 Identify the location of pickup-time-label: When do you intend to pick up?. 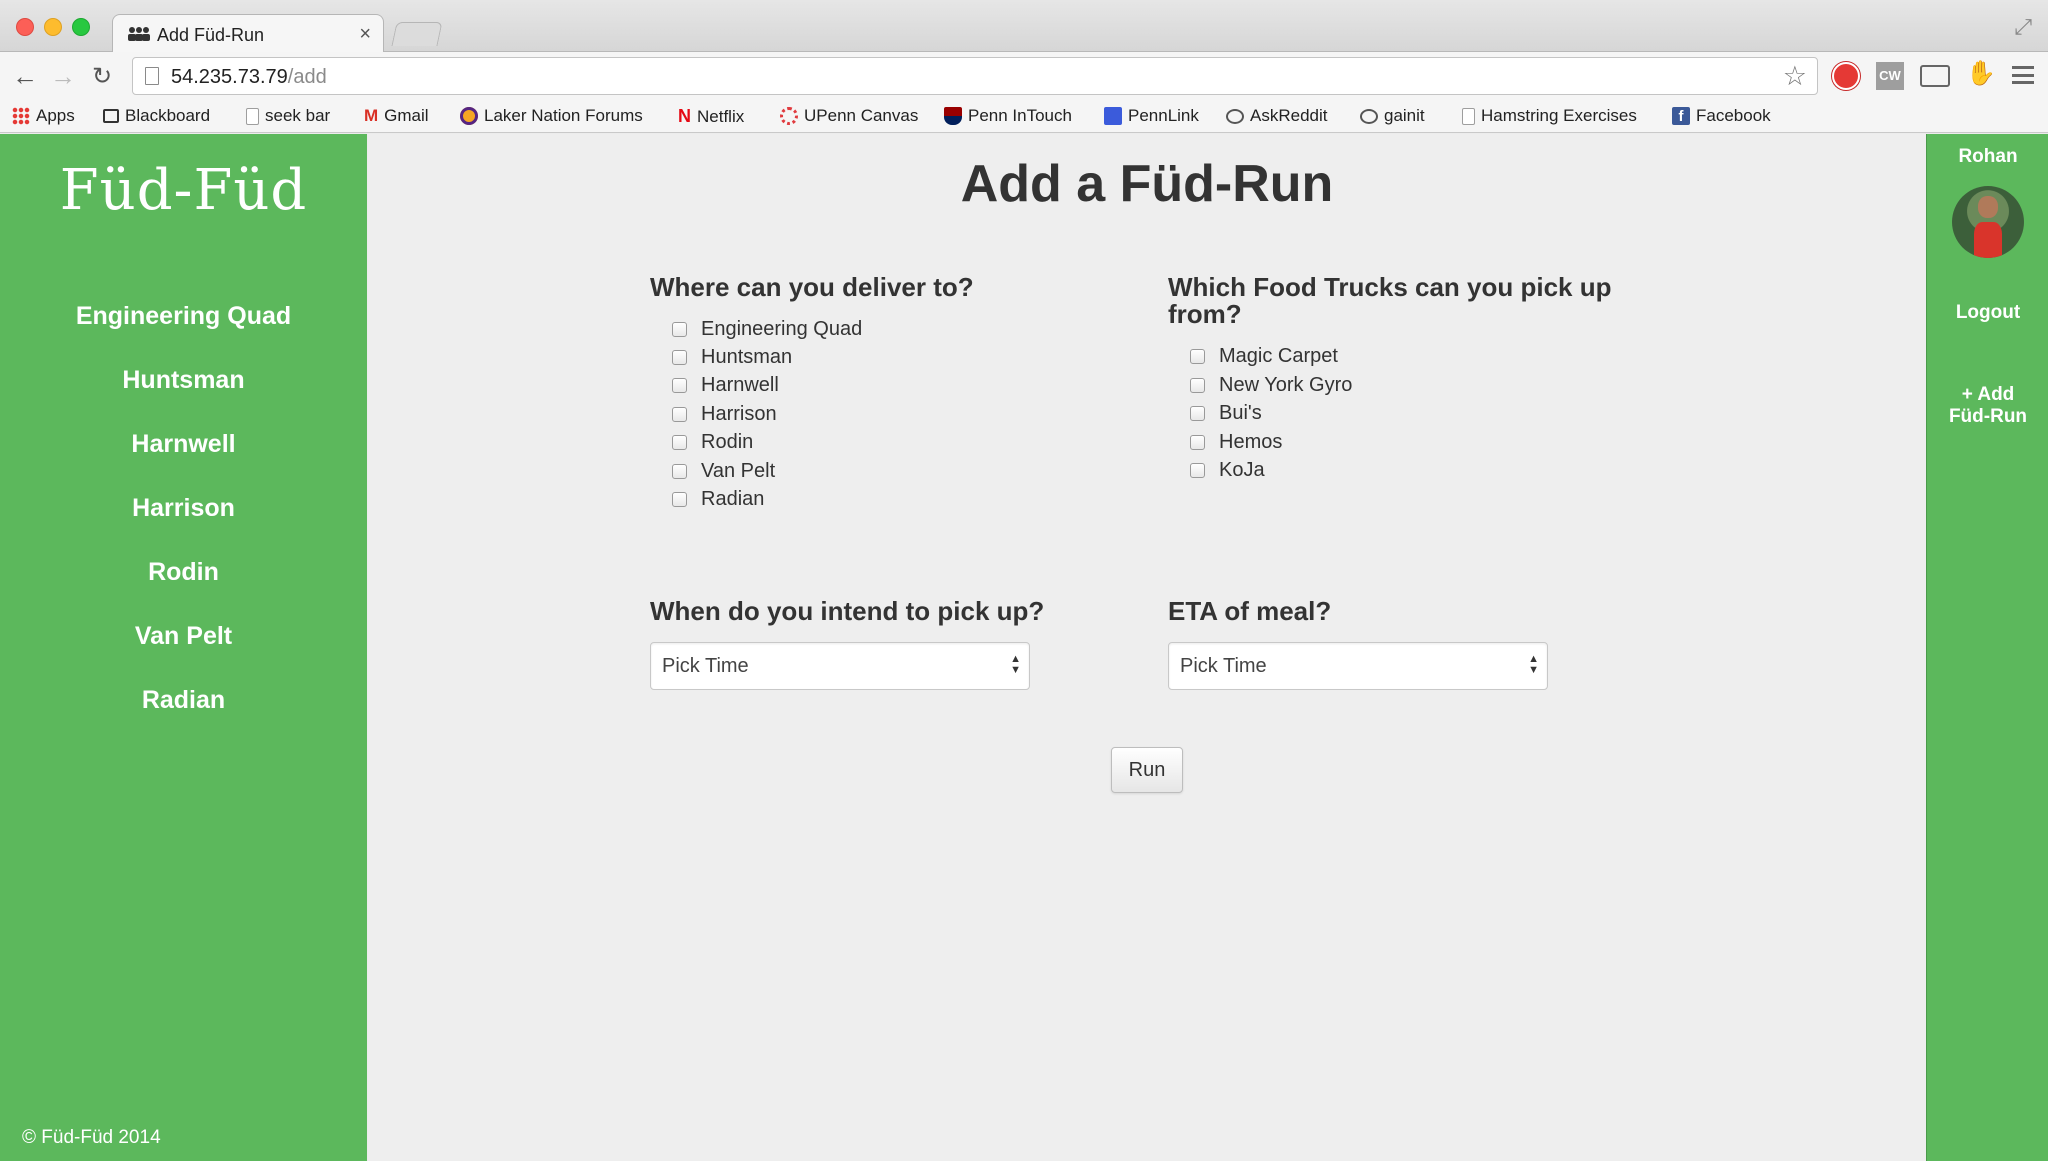
(847, 611).